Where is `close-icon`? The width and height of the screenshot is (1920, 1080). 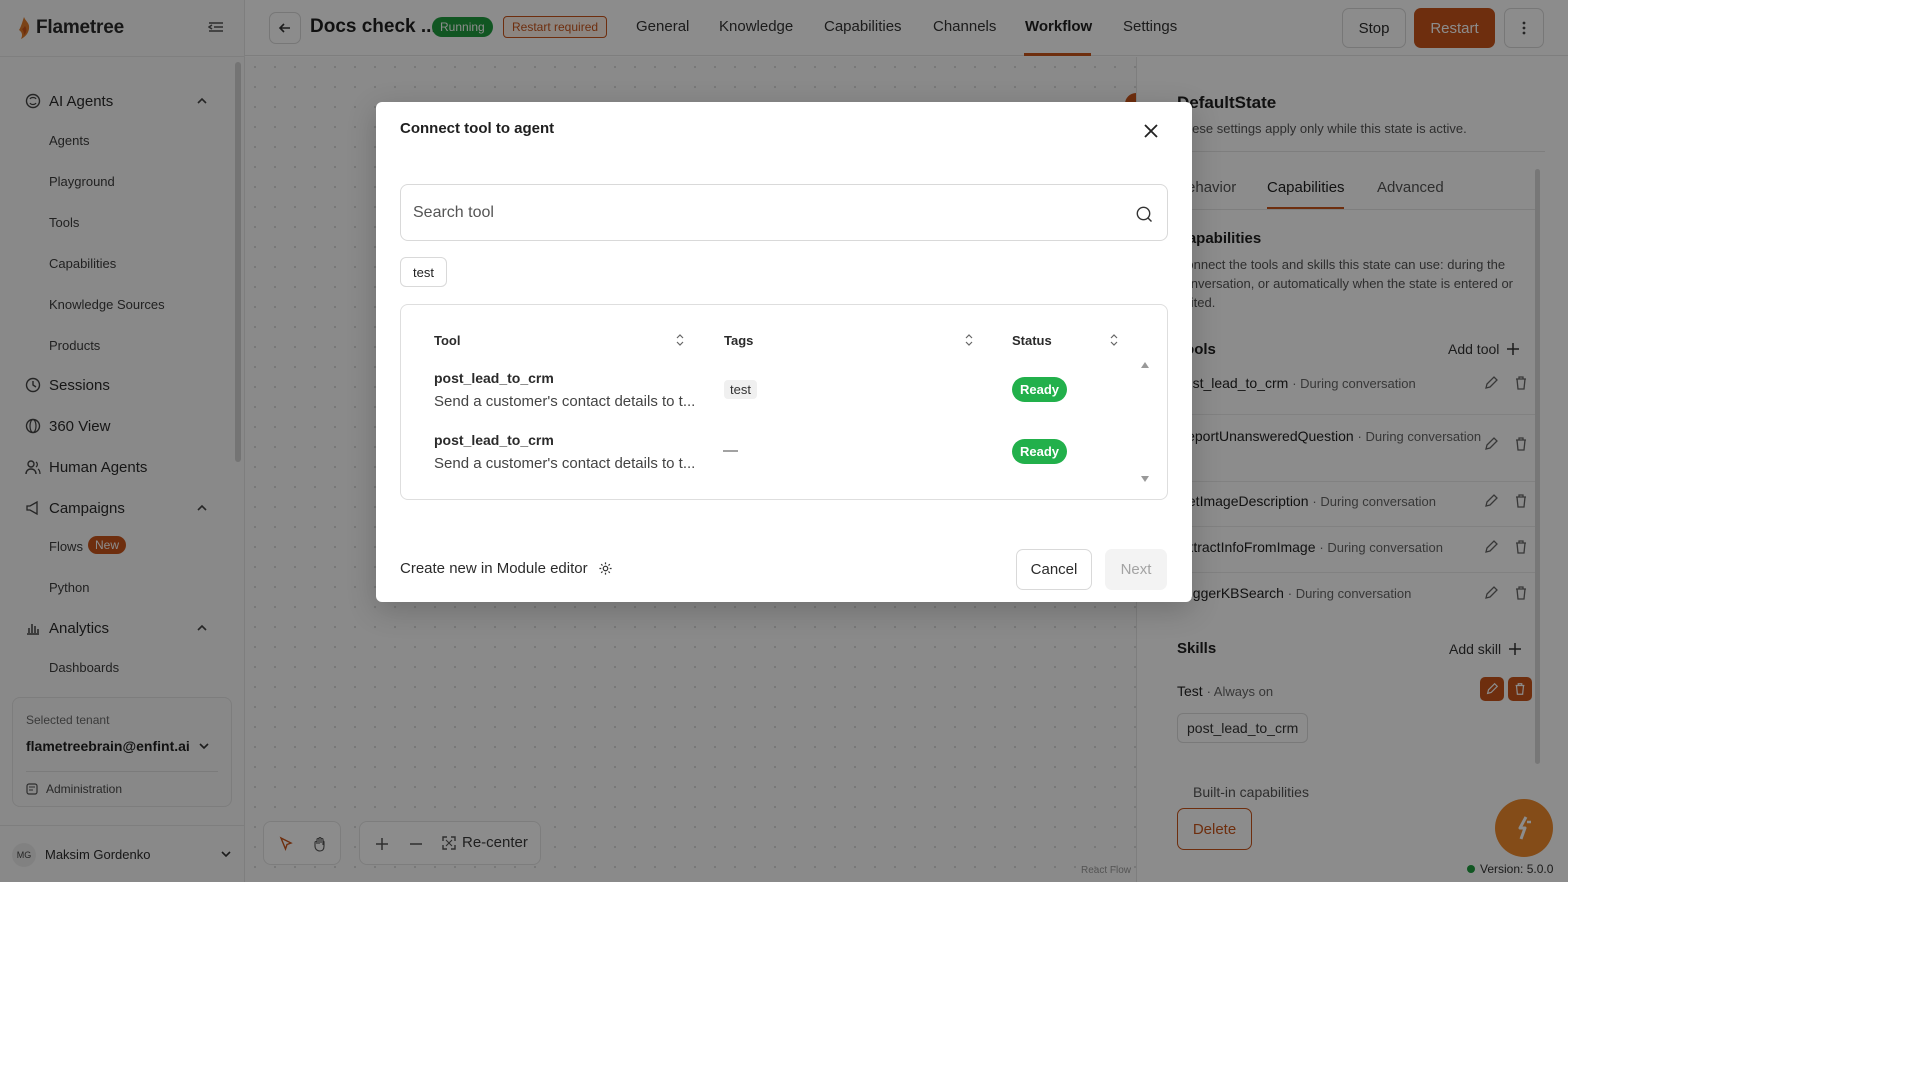
close-icon is located at coordinates (1151, 131).